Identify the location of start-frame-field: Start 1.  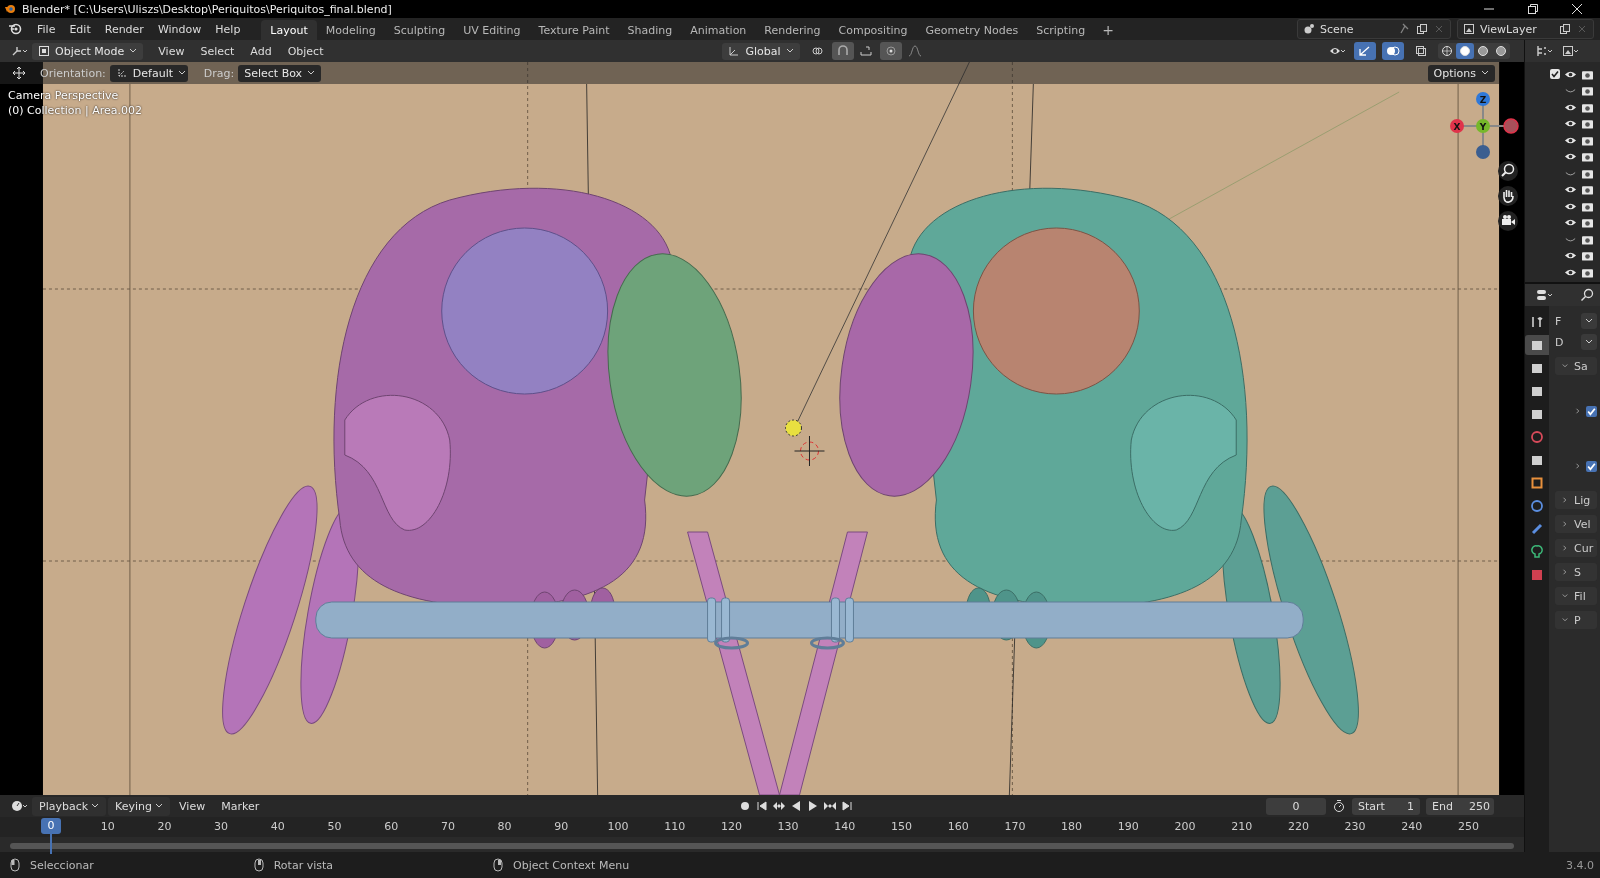
(1386, 806).